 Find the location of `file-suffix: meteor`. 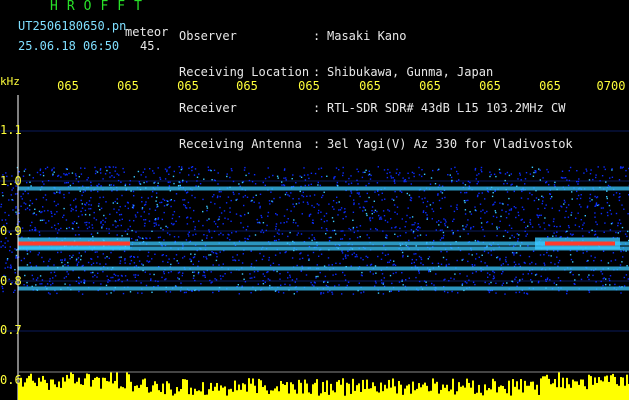

file-suffix: meteor is located at coordinates (147, 32).